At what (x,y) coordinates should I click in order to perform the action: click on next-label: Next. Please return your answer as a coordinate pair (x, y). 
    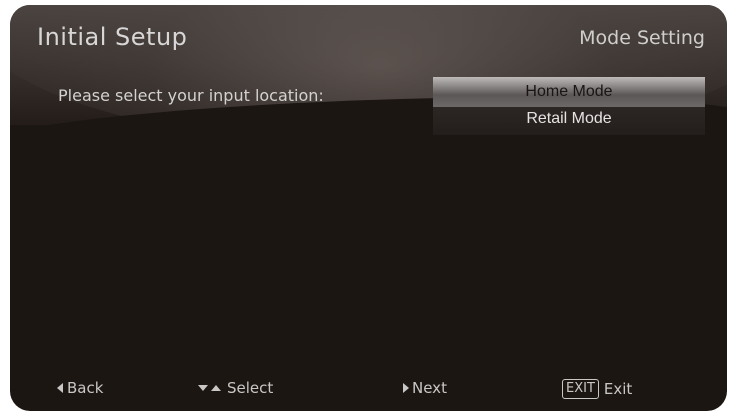
    Looking at the image, I should click on (429, 388).